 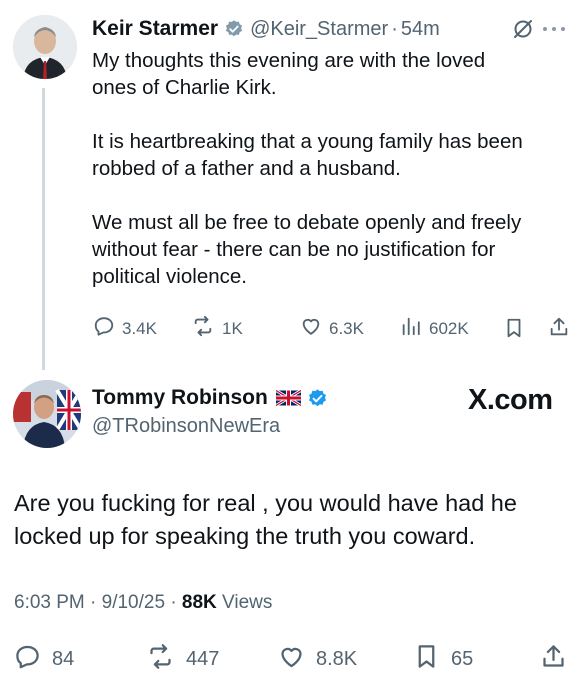 I want to click on body-line: robbed of a father and a husband., so click(x=246, y=168).